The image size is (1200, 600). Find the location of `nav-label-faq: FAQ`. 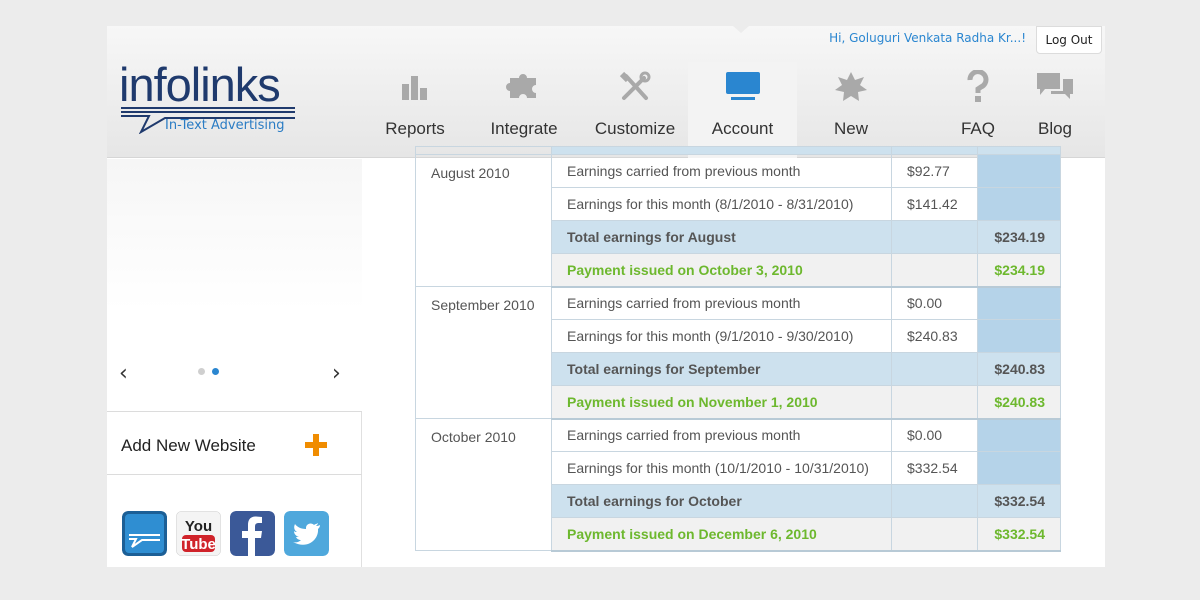

nav-label-faq: FAQ is located at coordinates (977, 128).